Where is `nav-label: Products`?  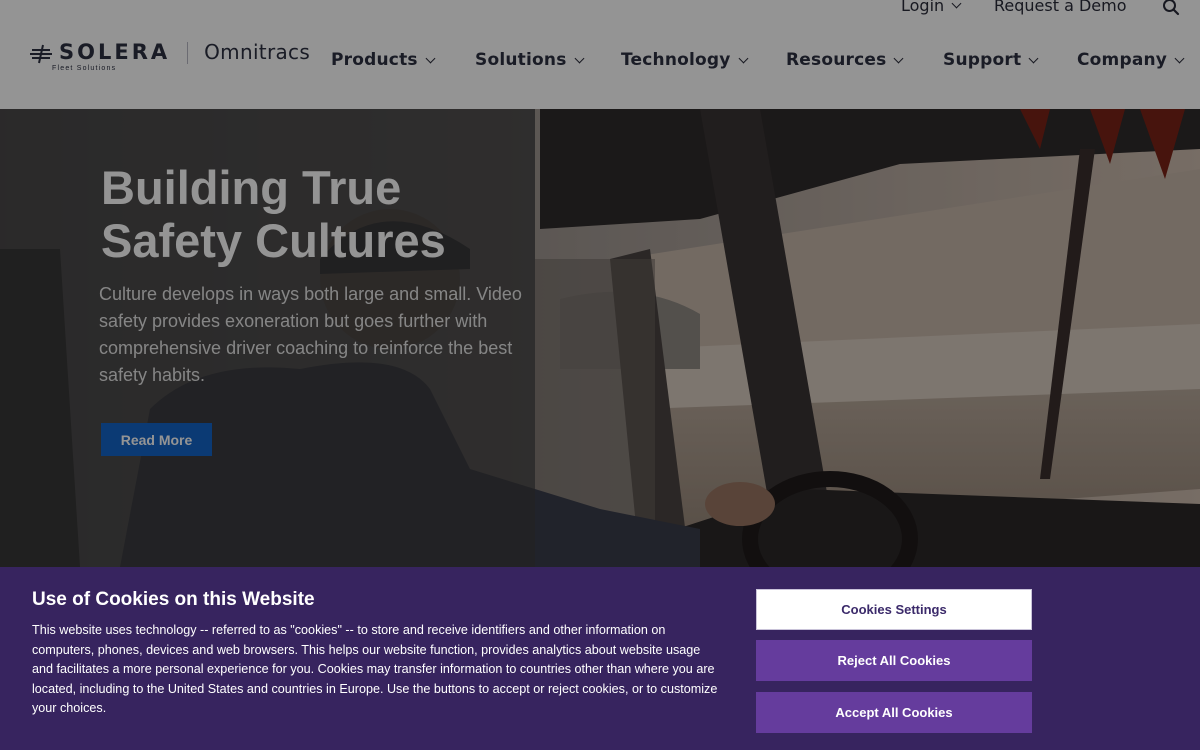
nav-label: Products is located at coordinates (374, 60).